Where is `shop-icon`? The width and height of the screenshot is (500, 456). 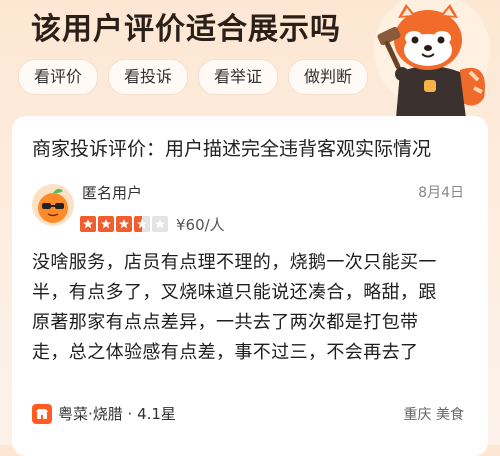
shop-icon is located at coordinates (42, 413).